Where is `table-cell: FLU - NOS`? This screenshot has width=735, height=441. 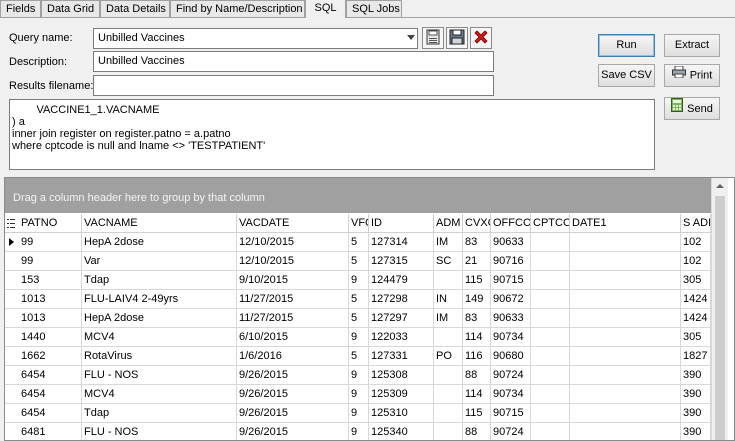
table-cell: FLU - NOS is located at coordinates (159, 375).